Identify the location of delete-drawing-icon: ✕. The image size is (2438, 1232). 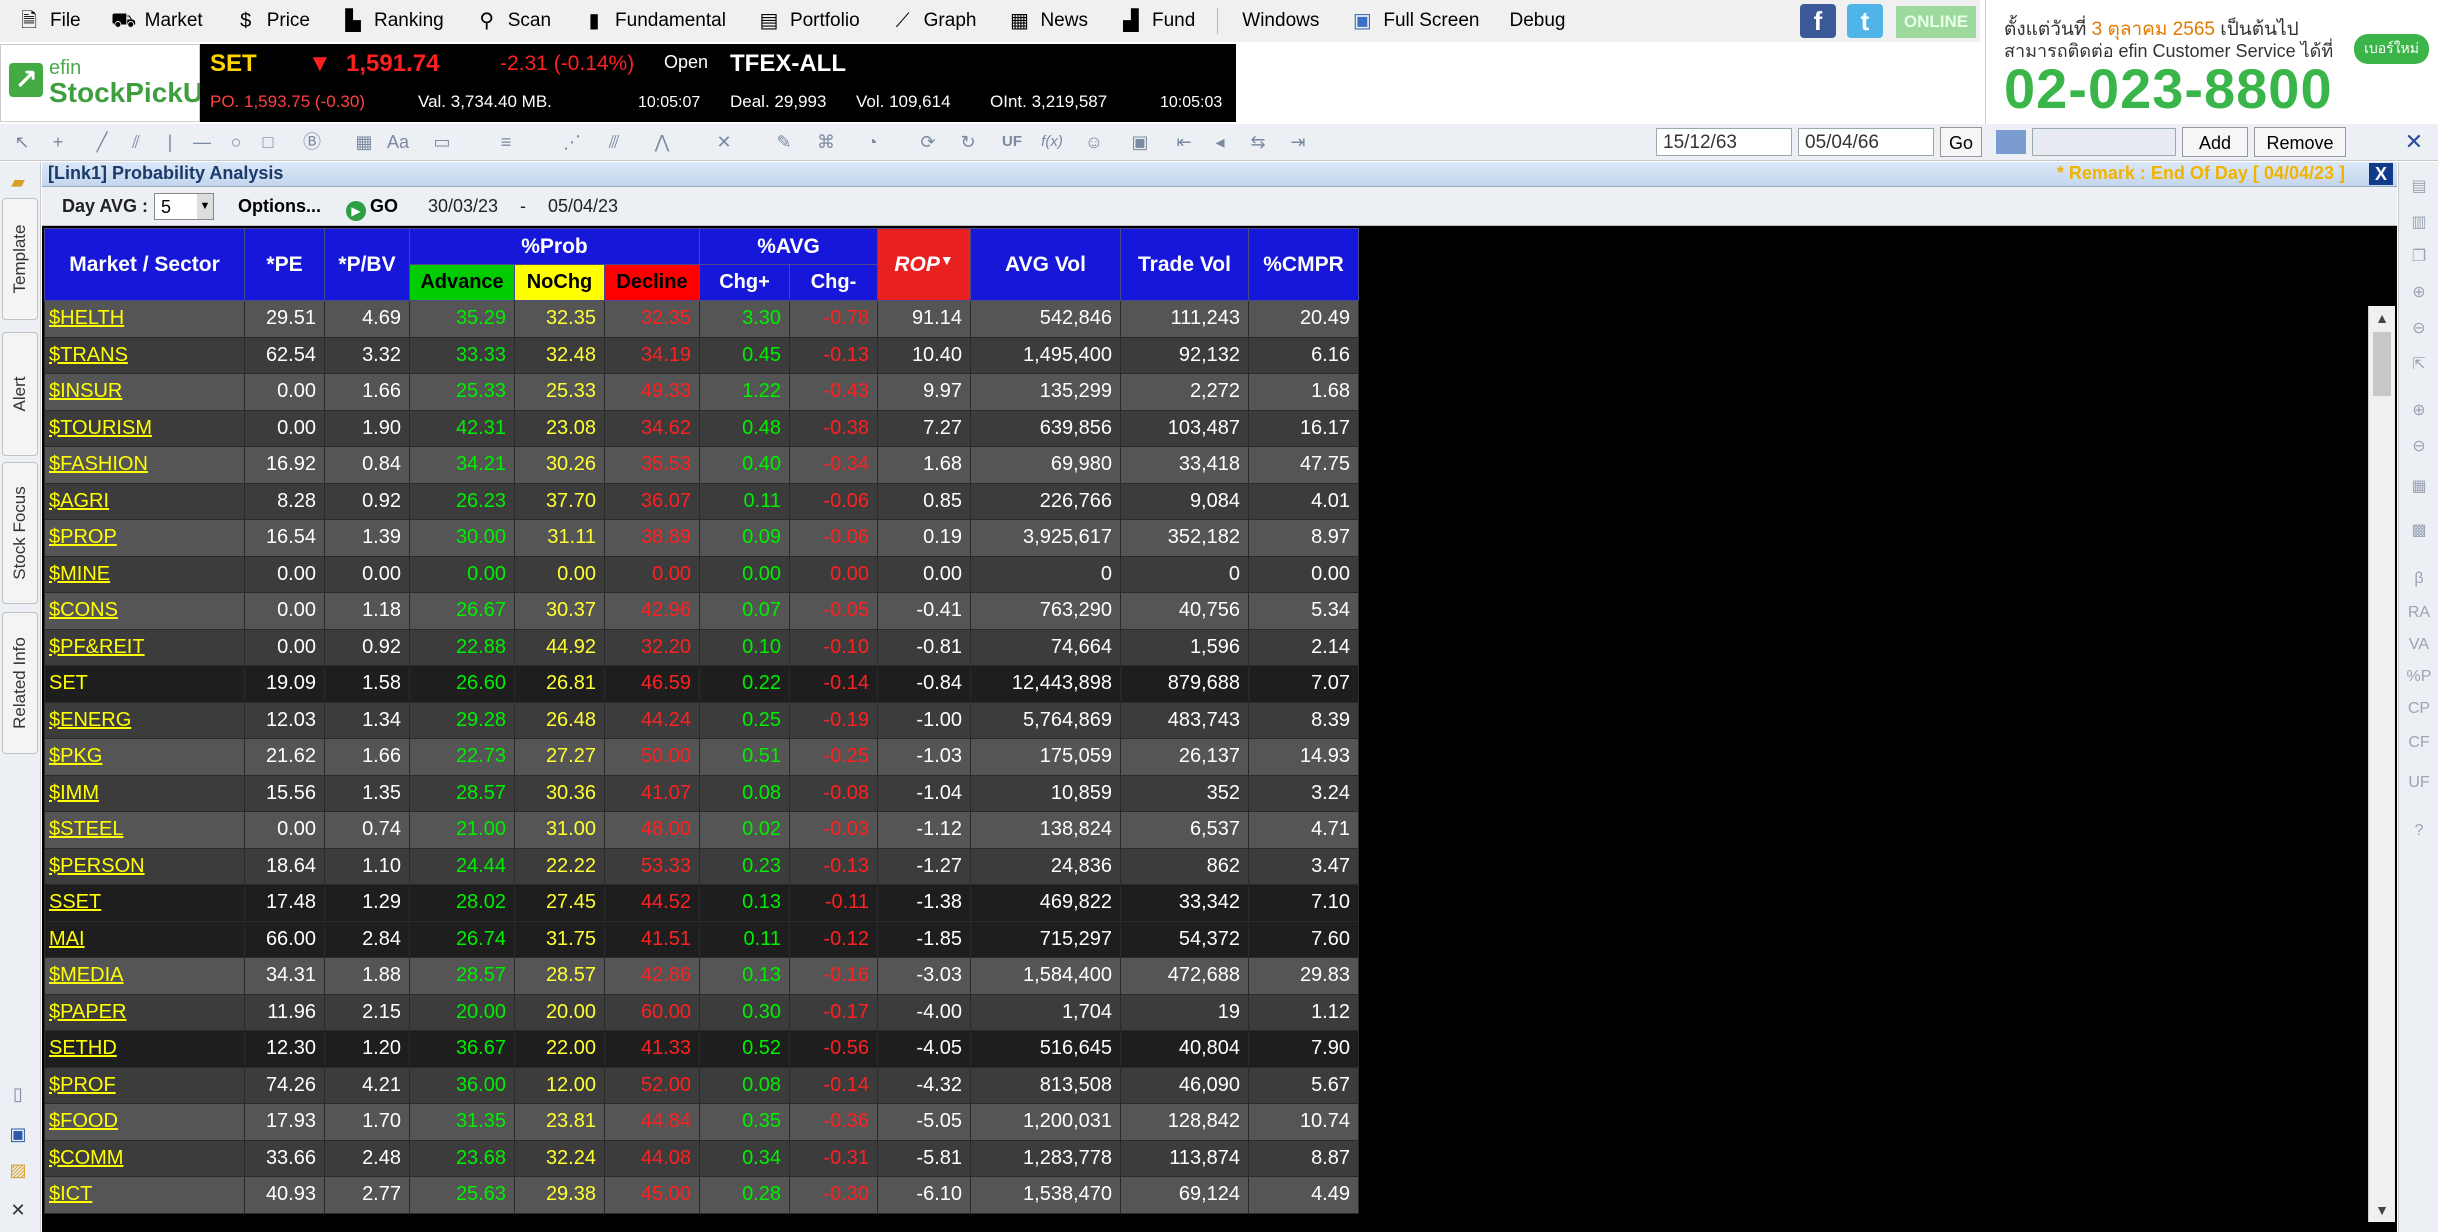
(724, 142).